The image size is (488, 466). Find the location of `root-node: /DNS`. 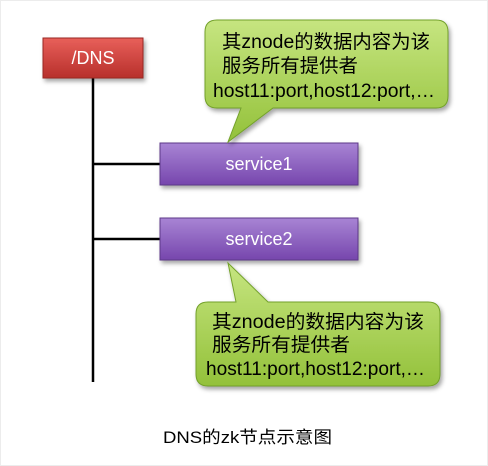

root-node: /DNS is located at coordinates (93, 58).